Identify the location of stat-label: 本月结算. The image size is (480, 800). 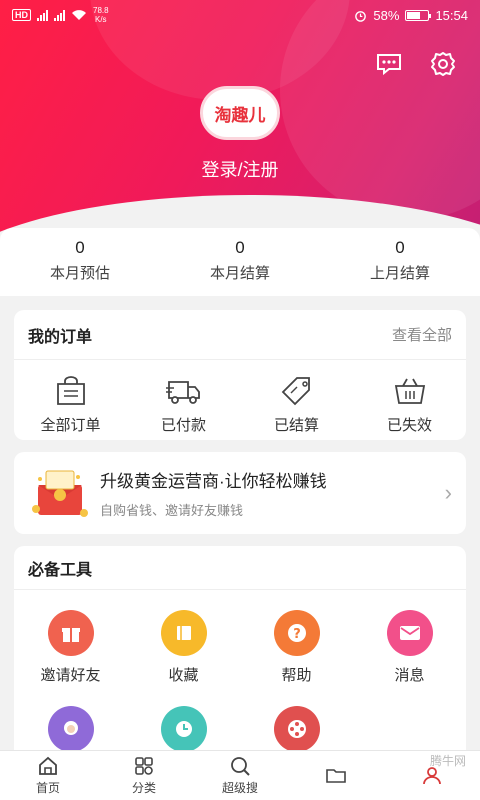
(239, 273).